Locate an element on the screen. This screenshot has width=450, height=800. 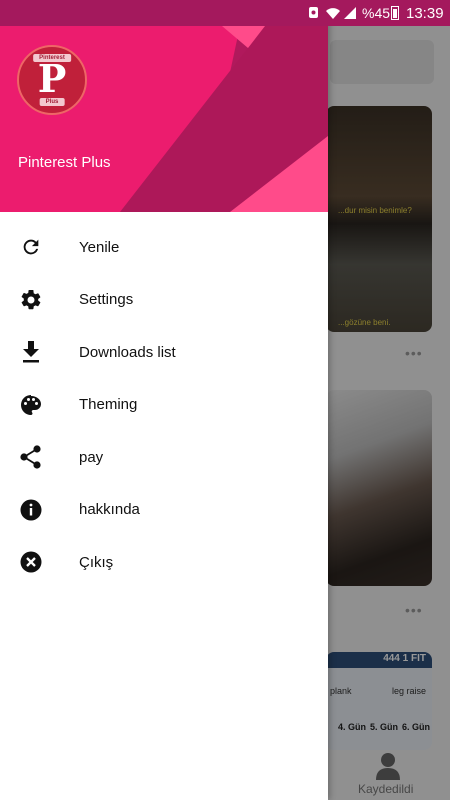
battery-icon is located at coordinates (395, 13).